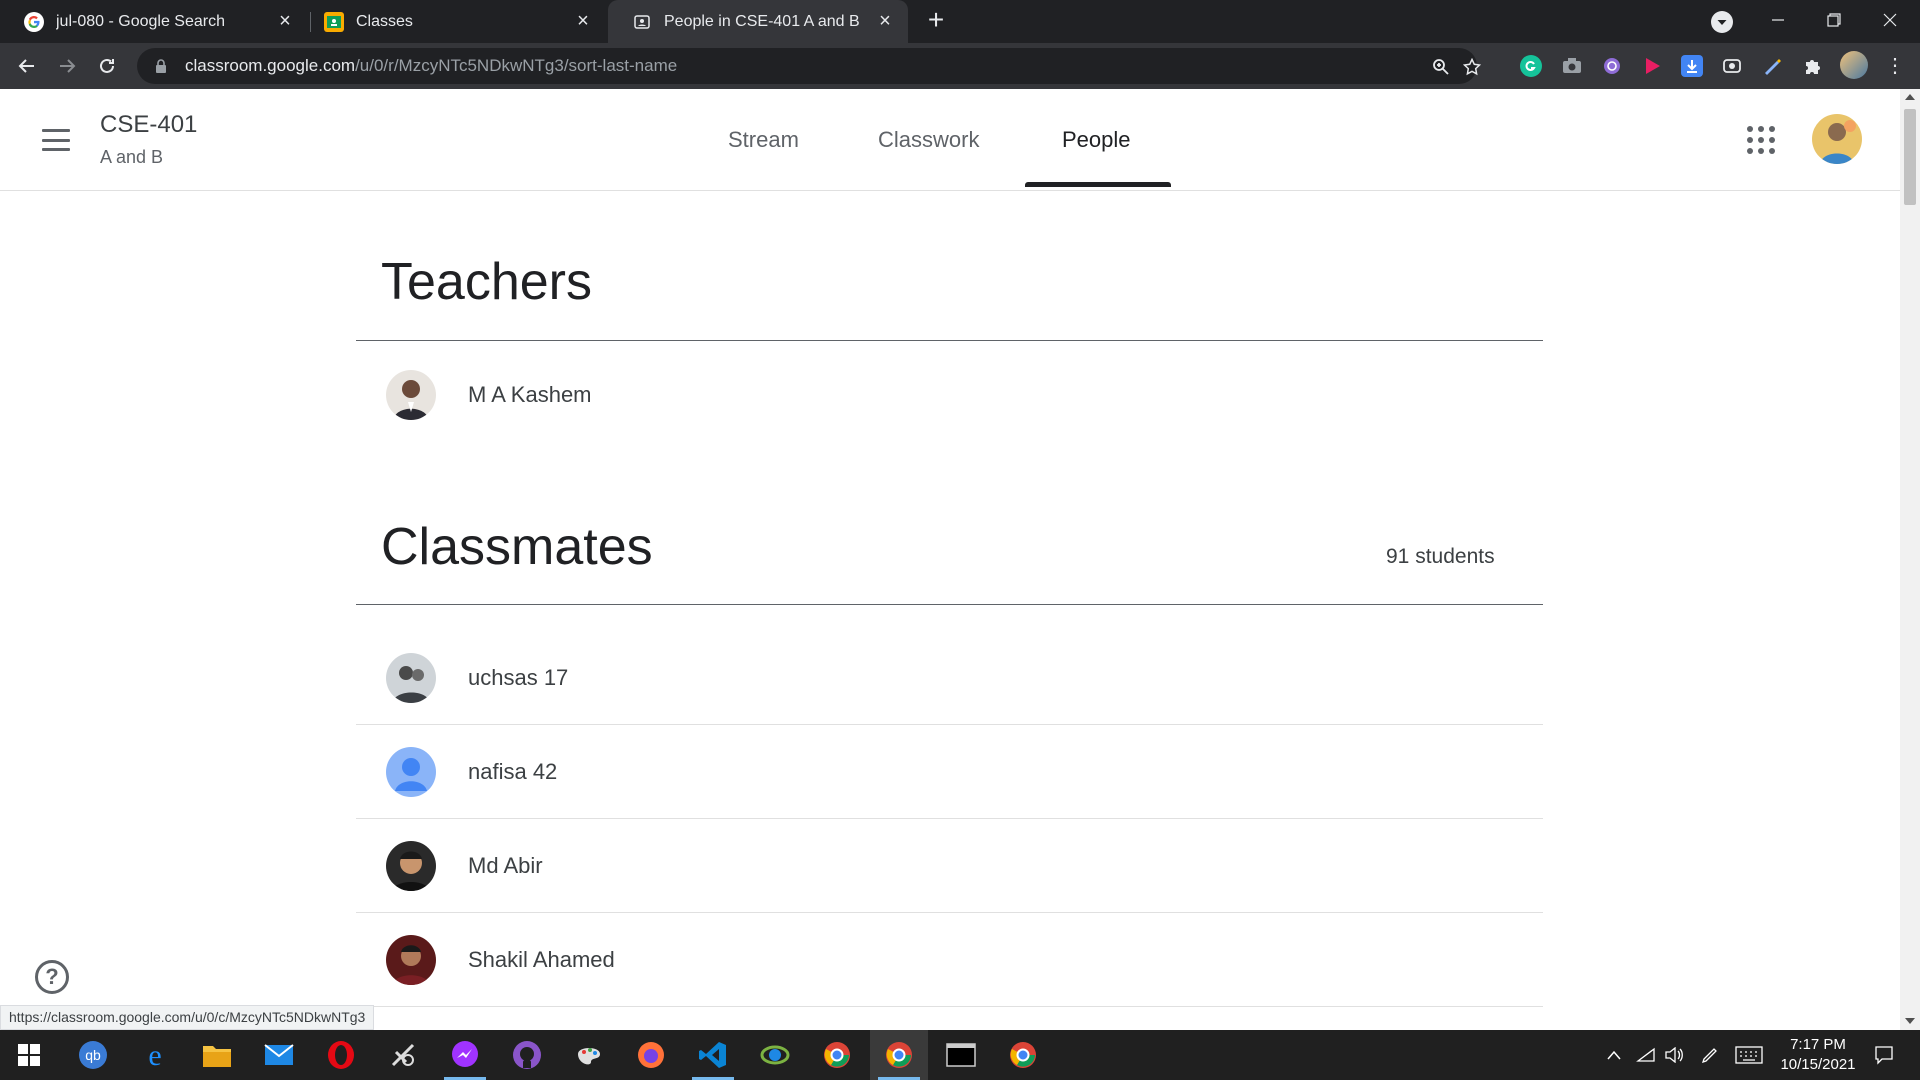  Describe the element at coordinates (899, 1055) in the screenshot. I see `taskbar-chrome` at that location.